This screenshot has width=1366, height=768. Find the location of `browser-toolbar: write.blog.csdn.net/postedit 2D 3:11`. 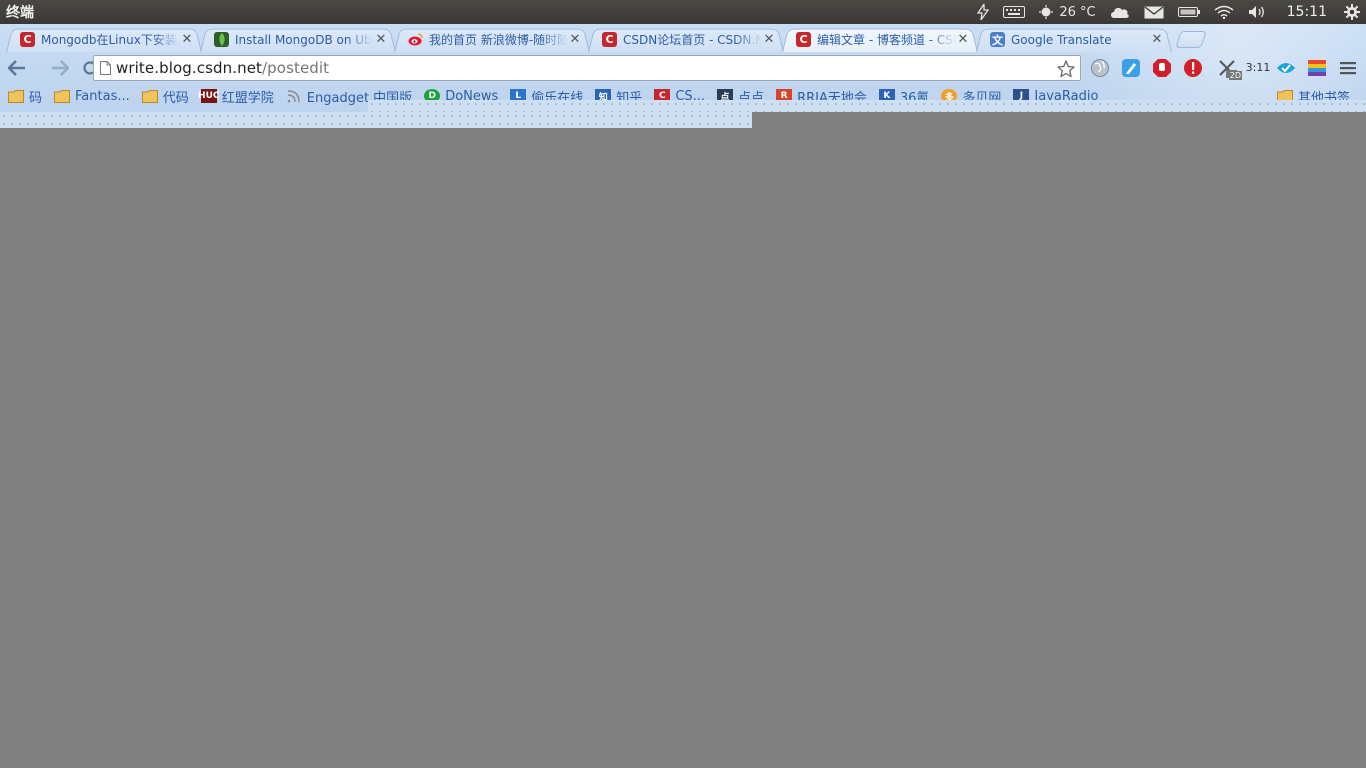

browser-toolbar: write.blog.csdn.net/postedit 2D 3:11 is located at coordinates (683, 68).